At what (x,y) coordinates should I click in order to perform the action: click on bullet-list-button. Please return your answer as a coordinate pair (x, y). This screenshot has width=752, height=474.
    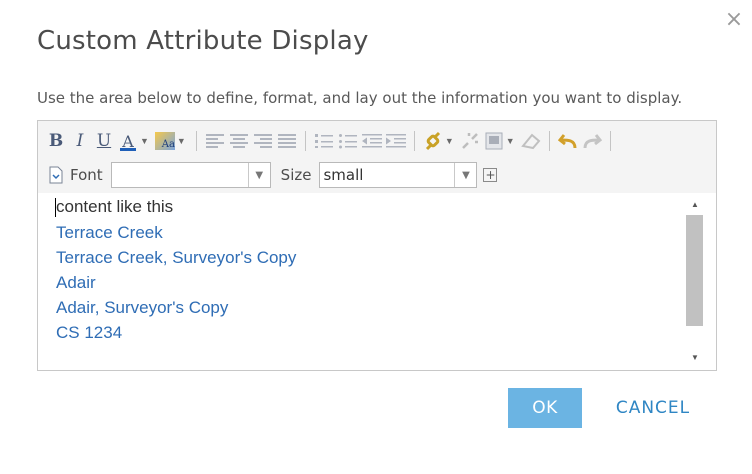
    Looking at the image, I should click on (348, 141).